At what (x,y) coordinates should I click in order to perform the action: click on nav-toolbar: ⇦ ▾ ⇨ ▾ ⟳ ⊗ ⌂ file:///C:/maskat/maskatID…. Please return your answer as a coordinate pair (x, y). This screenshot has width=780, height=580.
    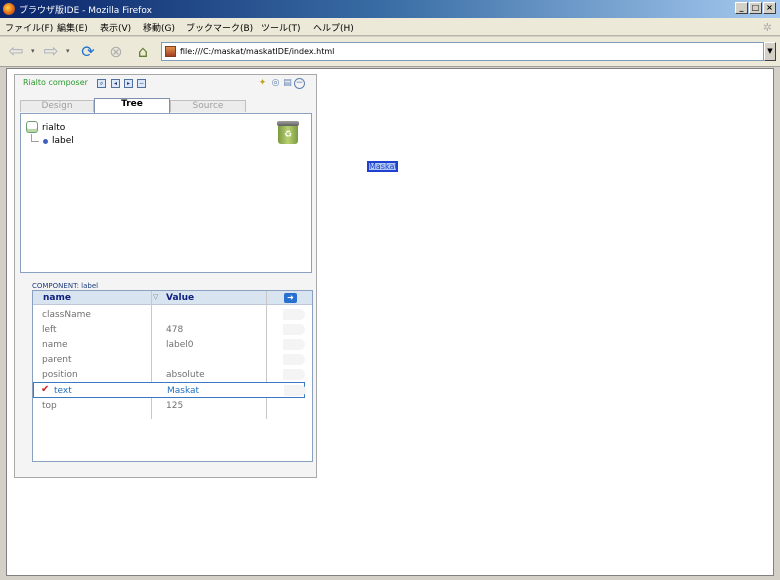
    Looking at the image, I should click on (390, 52).